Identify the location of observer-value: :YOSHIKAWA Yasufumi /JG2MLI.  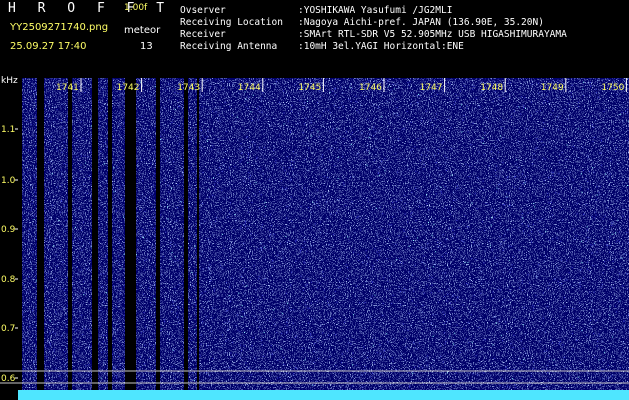
(375, 10).